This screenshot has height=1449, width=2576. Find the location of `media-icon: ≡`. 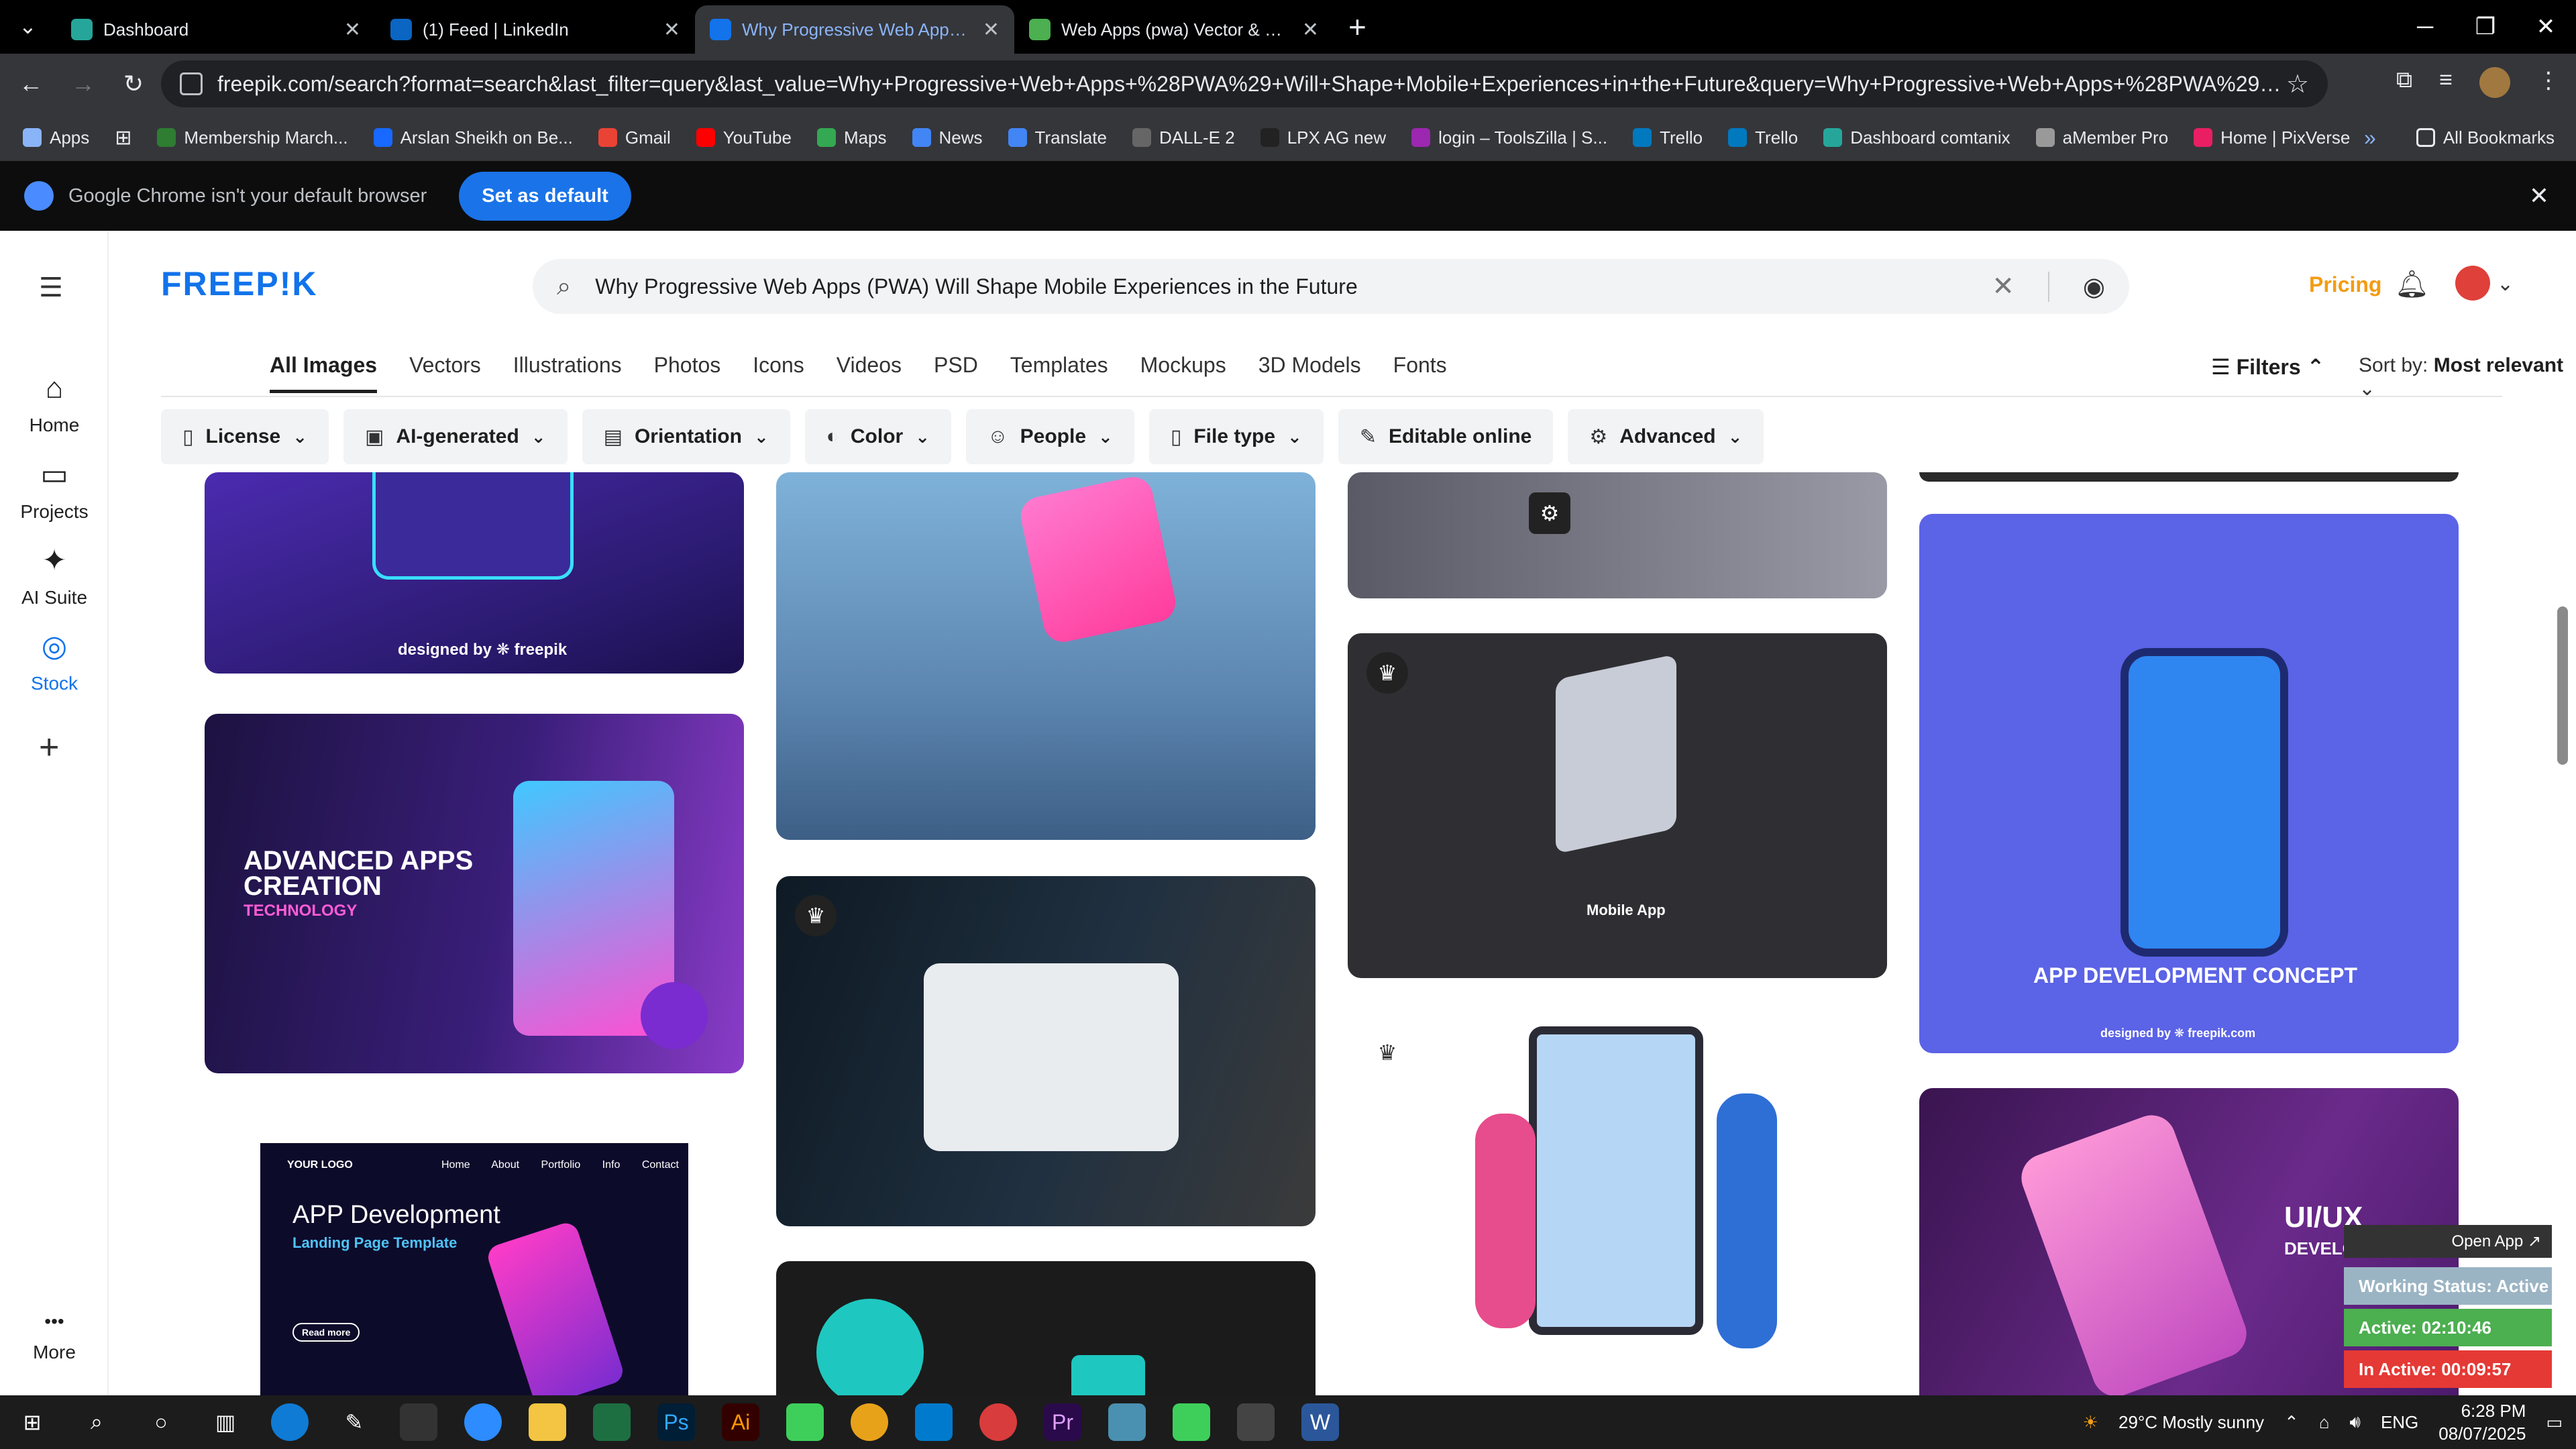

media-icon: ≡ is located at coordinates (2446, 82).